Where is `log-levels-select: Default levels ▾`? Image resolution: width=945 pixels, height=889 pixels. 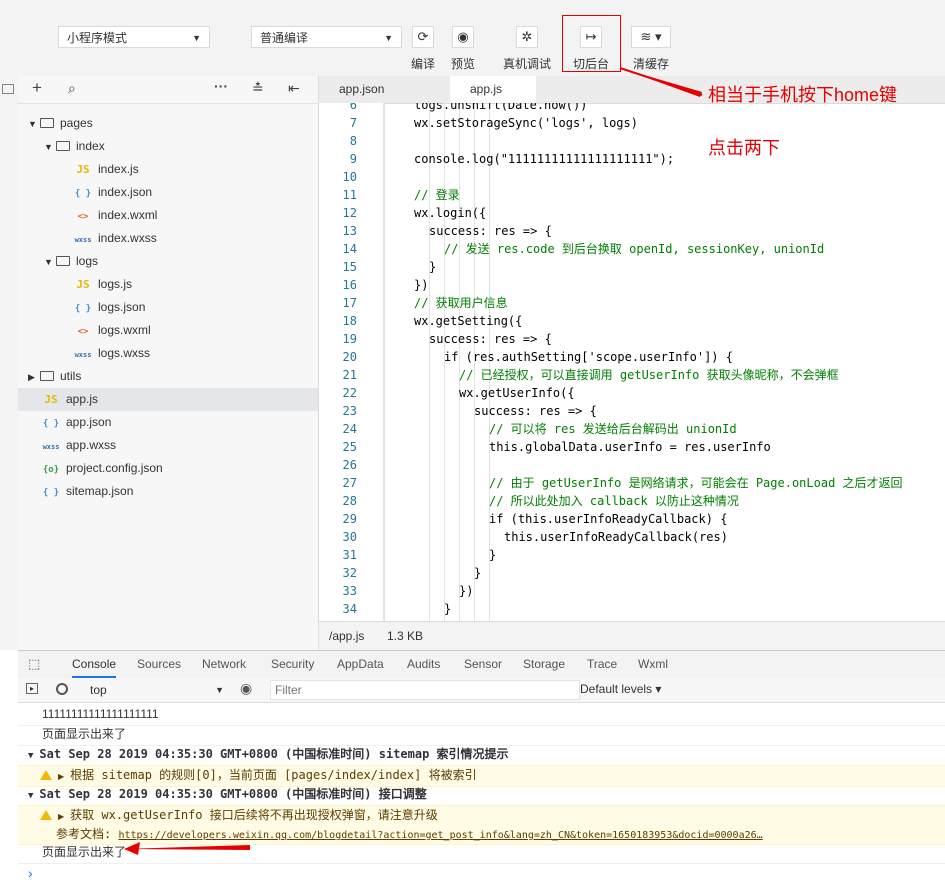
log-levels-select: Default levels ▾ is located at coordinates (620, 689).